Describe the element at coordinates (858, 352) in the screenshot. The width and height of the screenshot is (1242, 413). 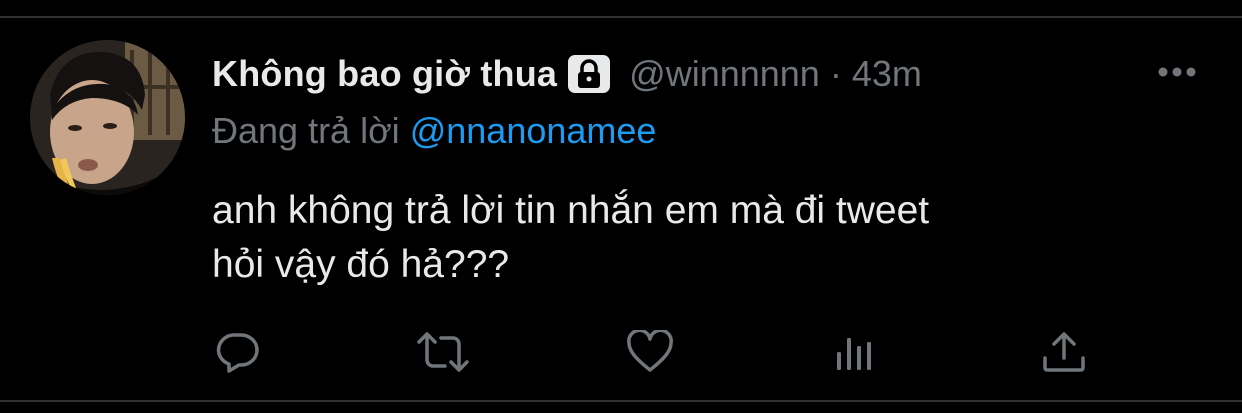
I see `views-icon` at that location.